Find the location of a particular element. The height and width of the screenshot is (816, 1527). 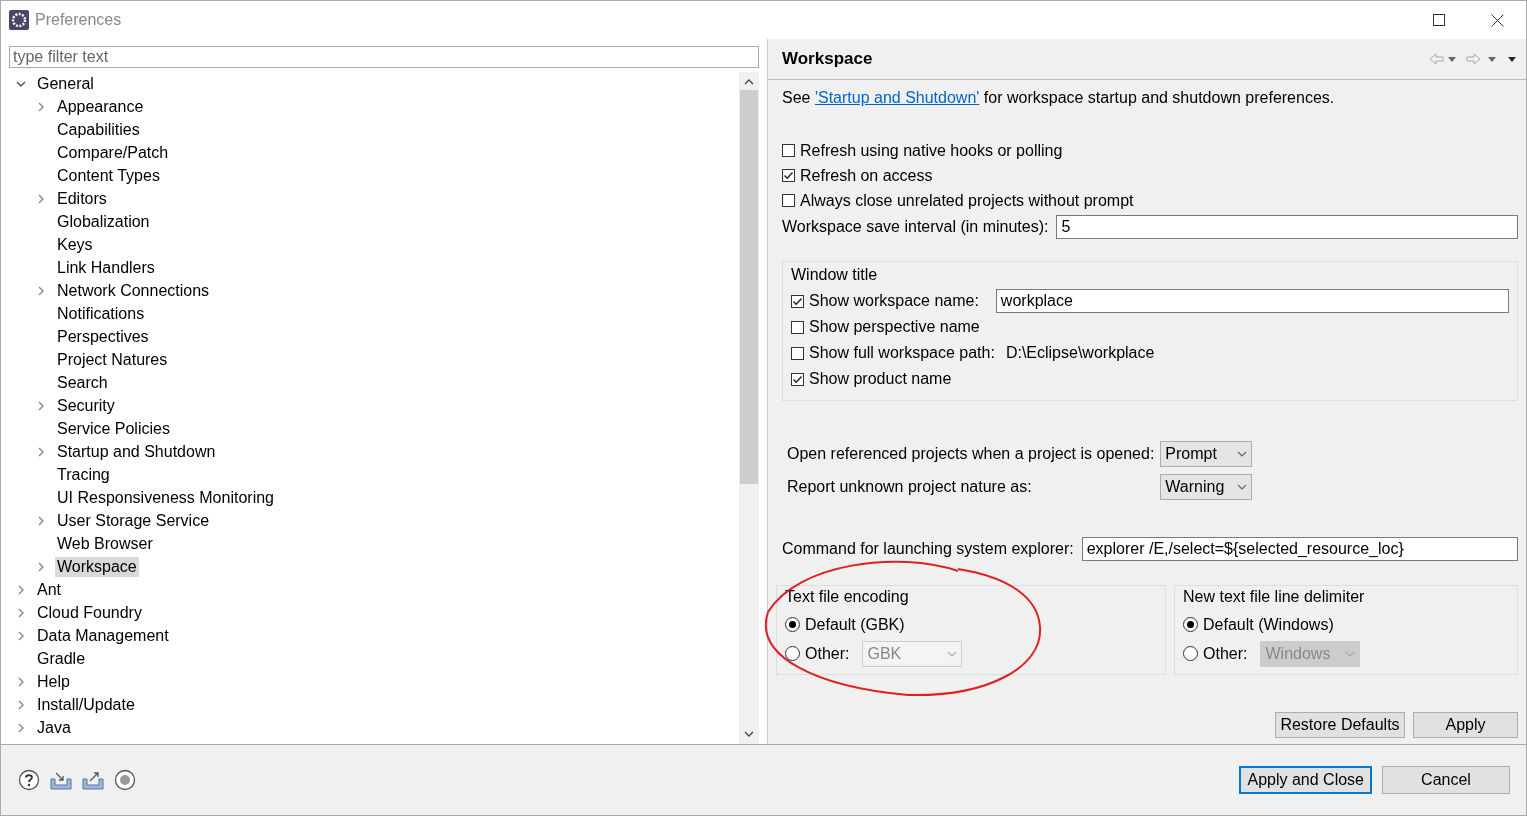

tree-item: Search is located at coordinates (82, 382).